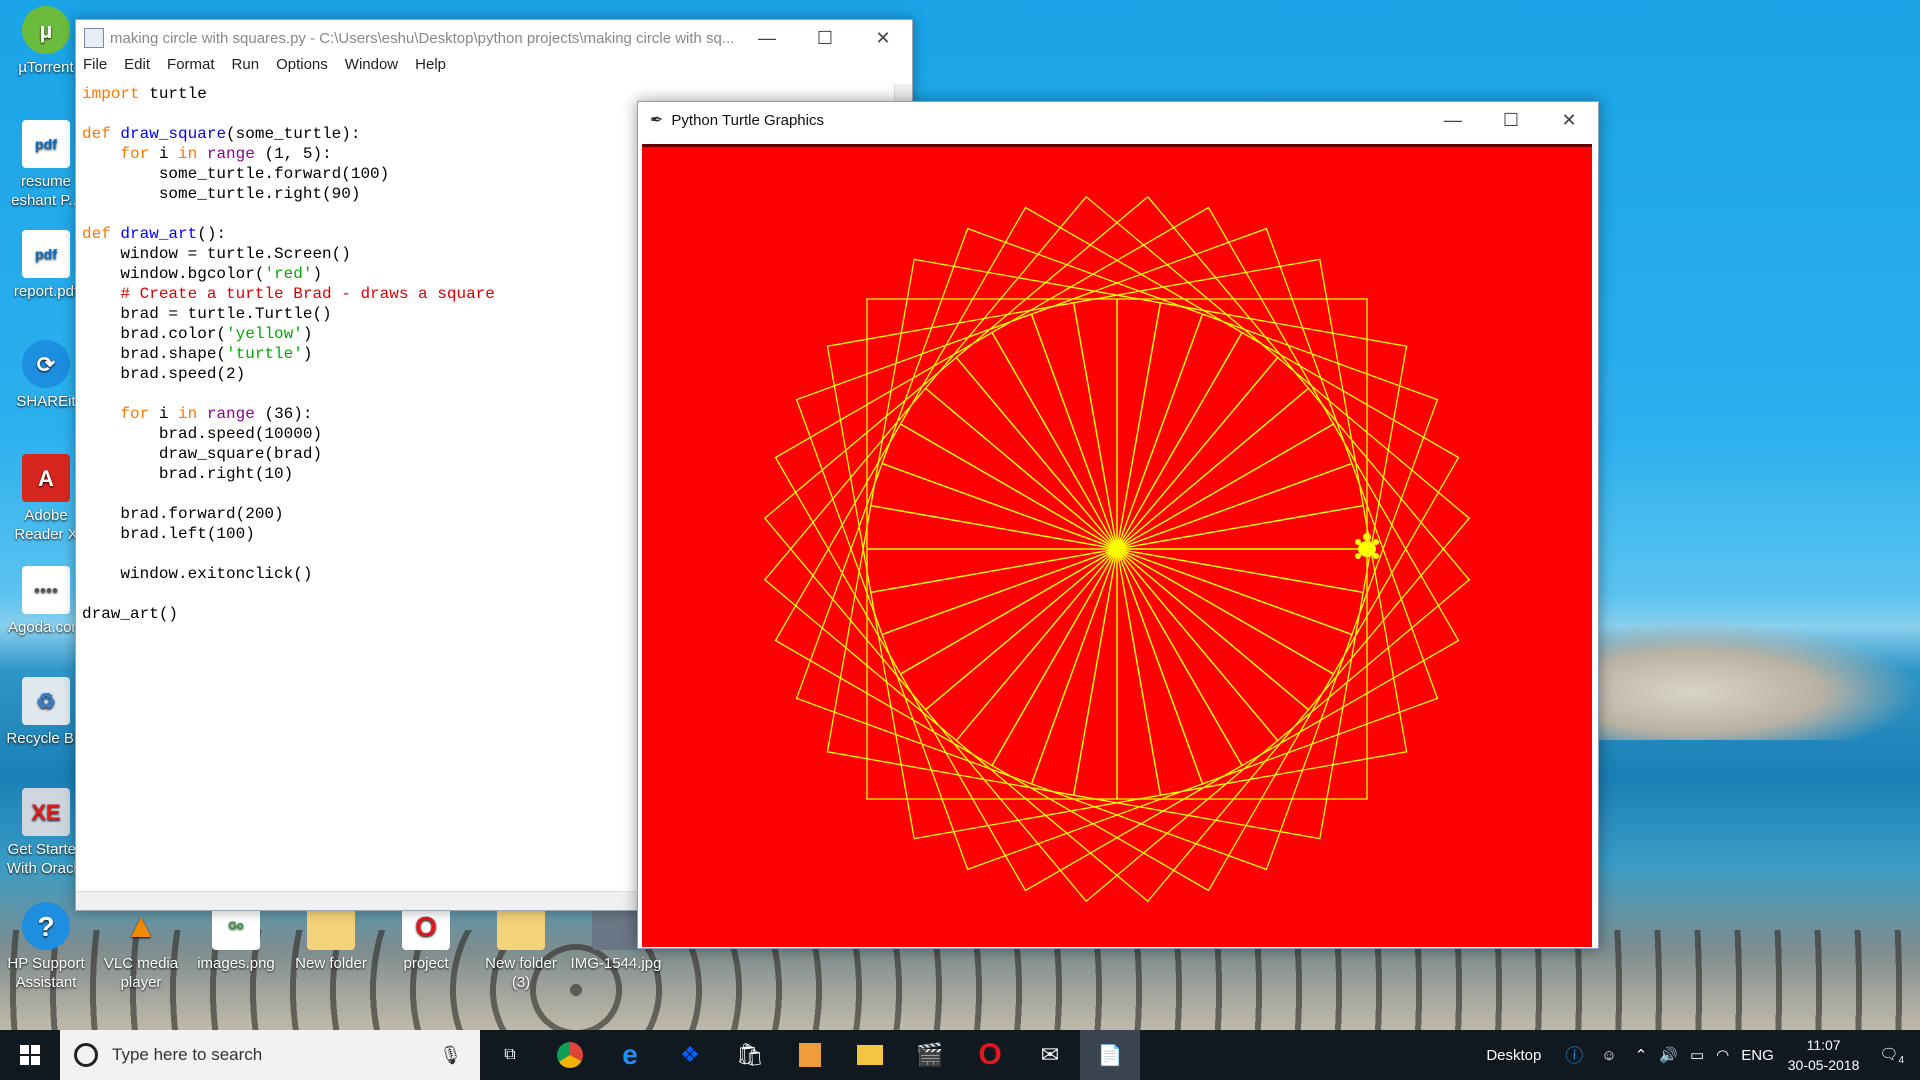  I want to click on volume-icon: 🔊, so click(1668, 1055).